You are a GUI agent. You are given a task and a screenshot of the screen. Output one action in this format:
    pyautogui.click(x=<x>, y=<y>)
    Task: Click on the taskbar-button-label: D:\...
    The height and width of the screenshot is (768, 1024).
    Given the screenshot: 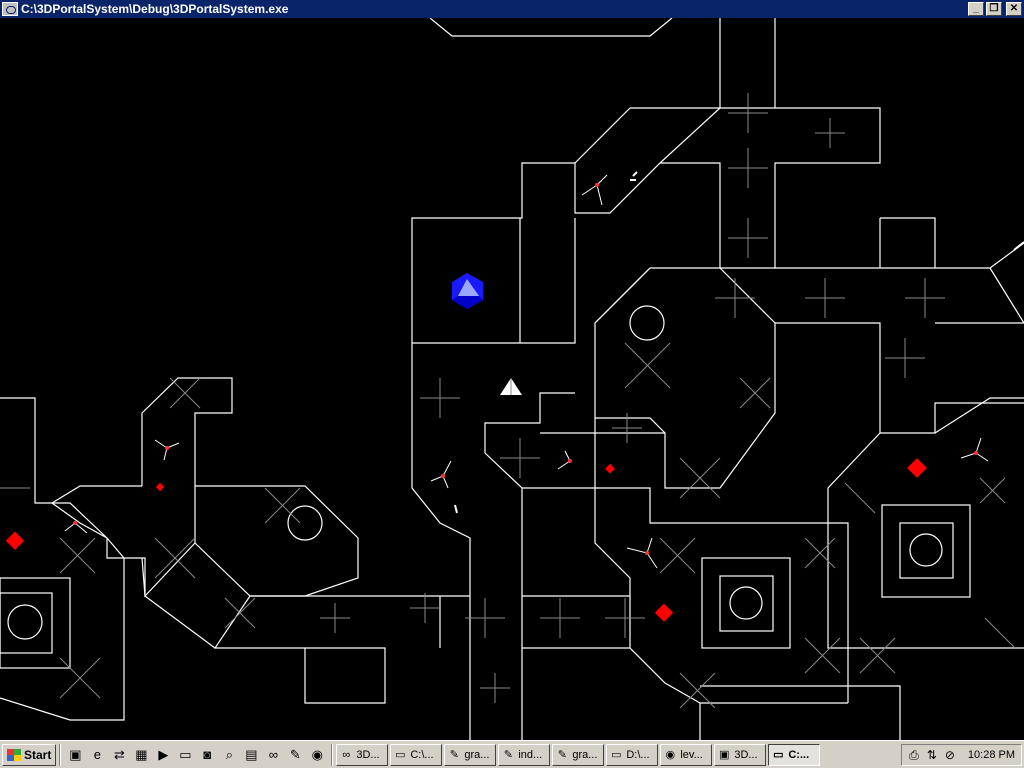 What is the action you would take?
    pyautogui.click(x=638, y=754)
    